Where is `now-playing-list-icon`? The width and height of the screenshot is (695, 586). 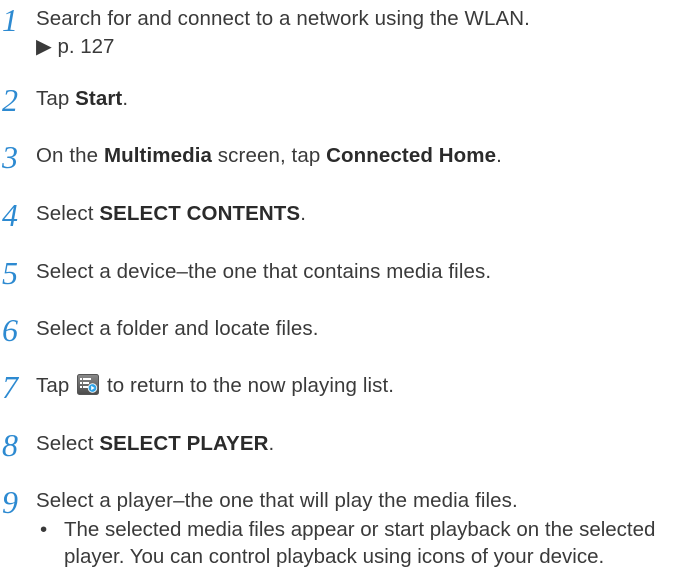
now-playing-list-icon is located at coordinates (88, 384).